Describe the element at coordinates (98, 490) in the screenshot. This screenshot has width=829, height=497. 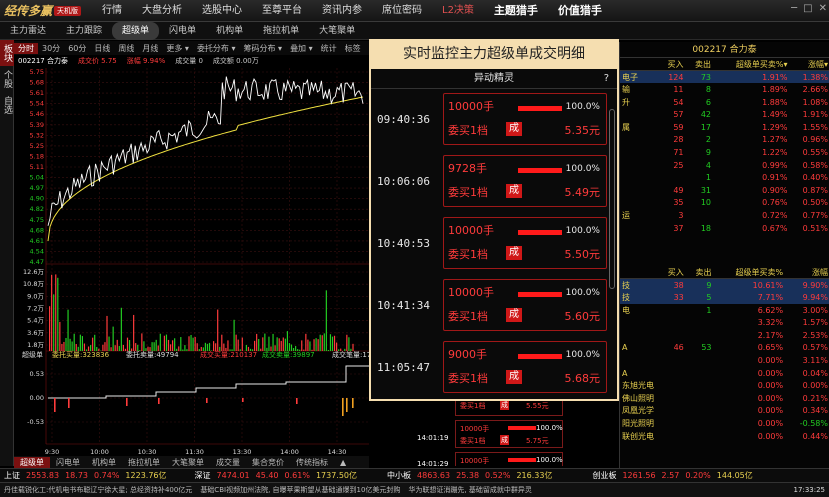
I see `ticker-item-1: 丹佳载锐化工:代机电书布聪辽宁徐大星; 总经资持补400亿元` at that location.